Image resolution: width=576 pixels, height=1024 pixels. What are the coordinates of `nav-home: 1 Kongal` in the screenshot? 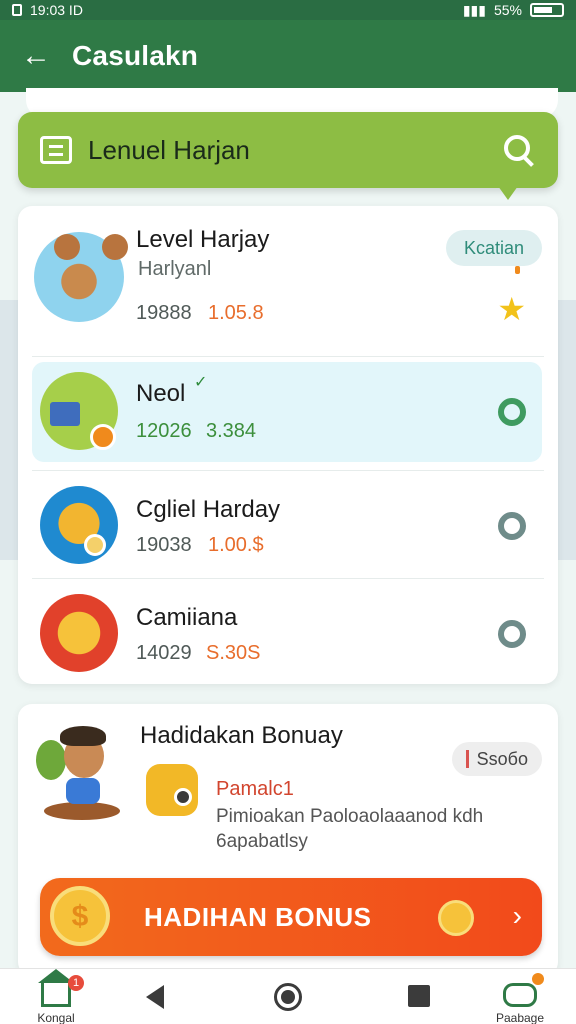 It's located at (56, 996).